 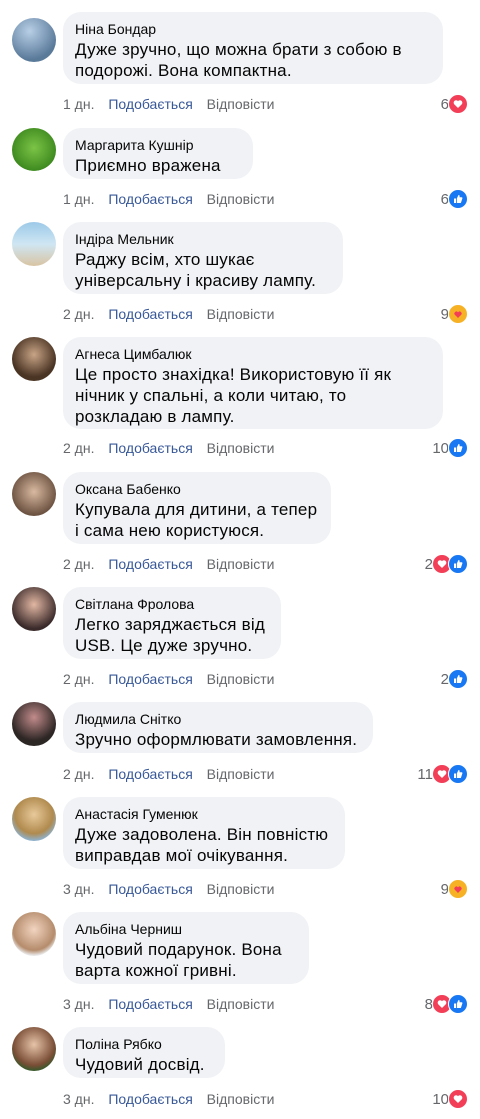 I want to click on comment-text: Приємно вражена, so click(x=148, y=165).